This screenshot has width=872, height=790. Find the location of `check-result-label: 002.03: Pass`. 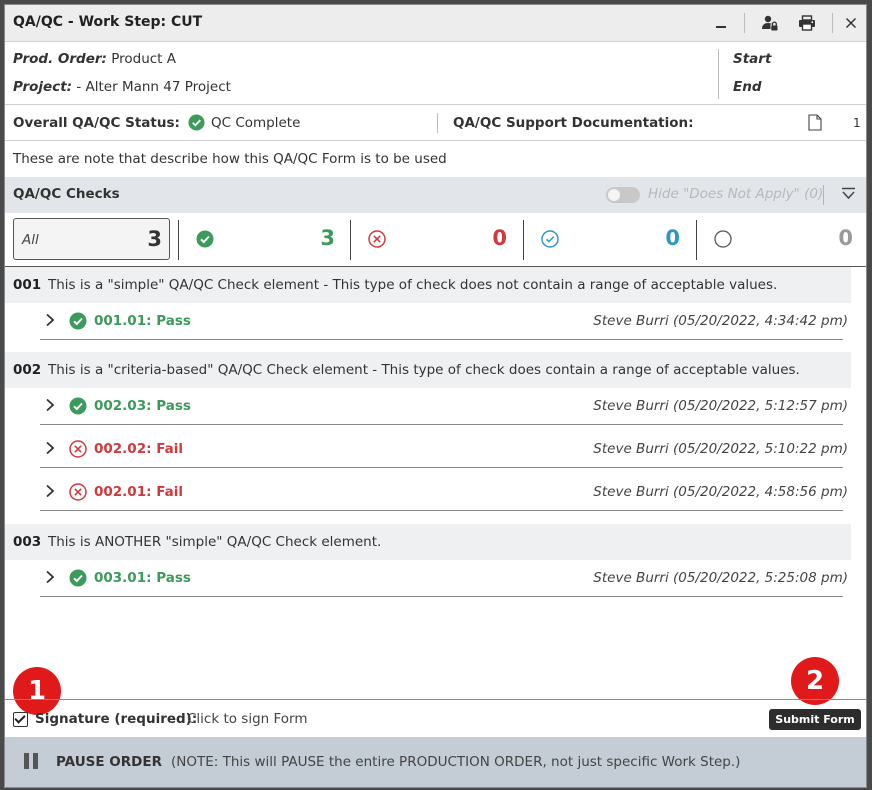

check-result-label: 002.03: Pass is located at coordinates (142, 406).